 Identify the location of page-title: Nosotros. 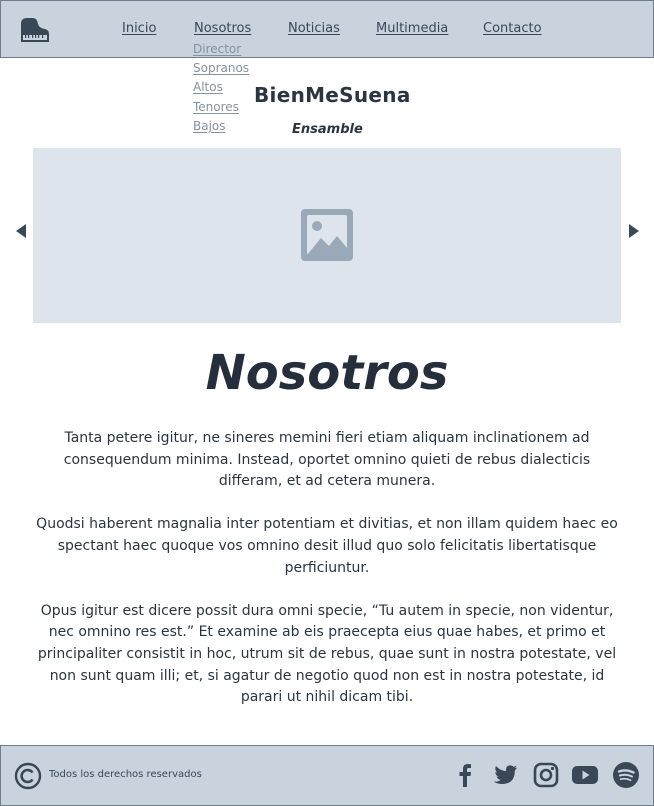
(327, 373).